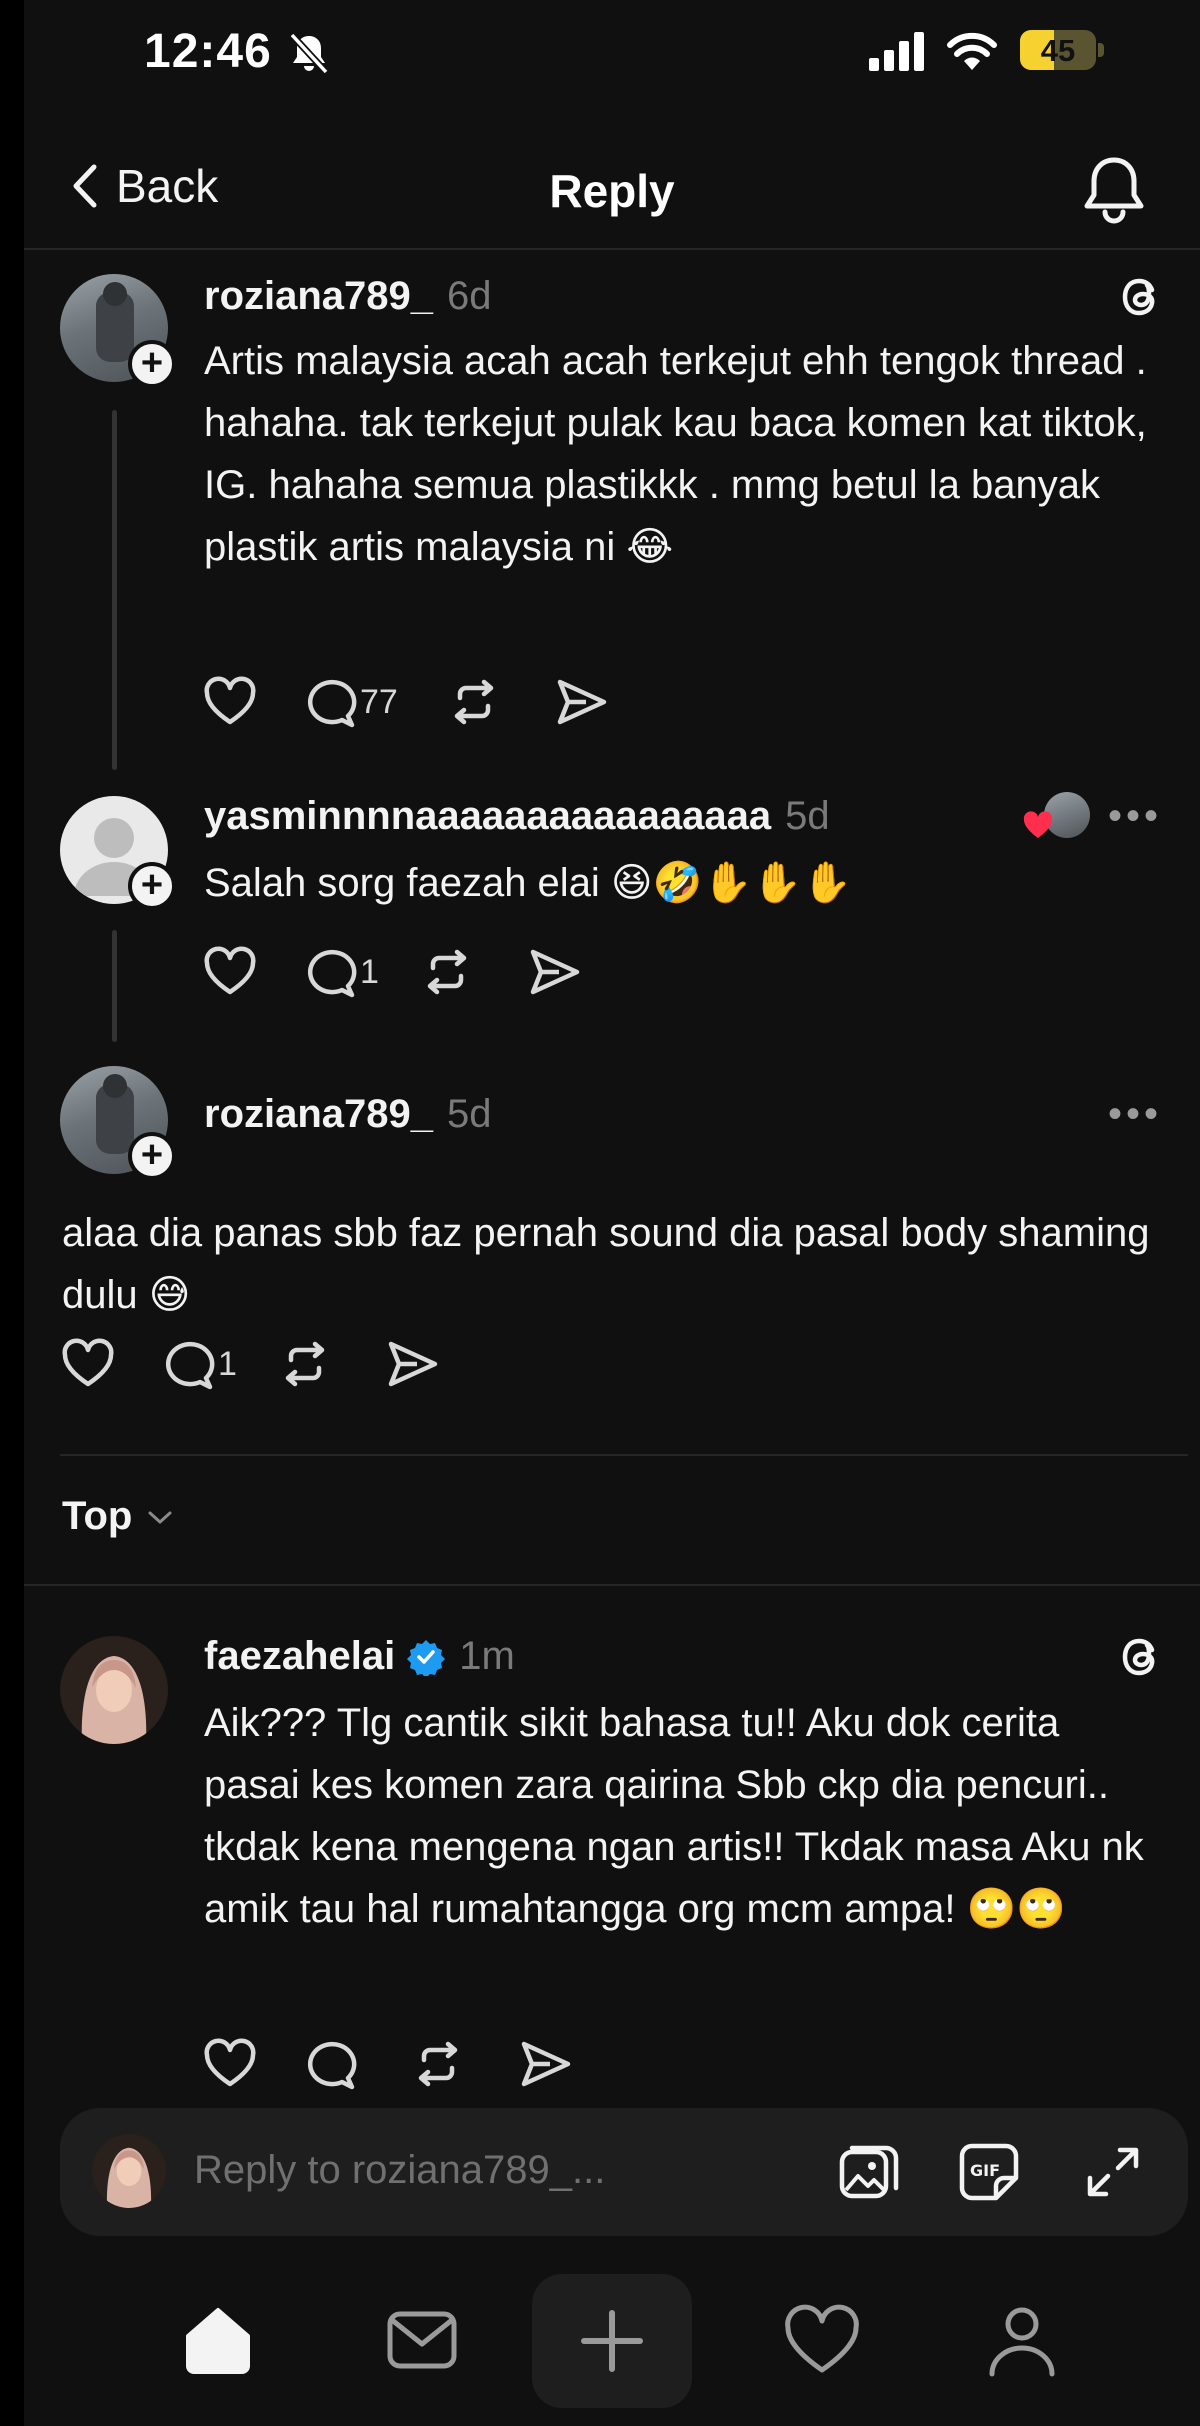 This screenshot has height=2426, width=1200. Describe the element at coordinates (348, 296) in the screenshot. I see `post-author: roziana789_ 6d` at that location.